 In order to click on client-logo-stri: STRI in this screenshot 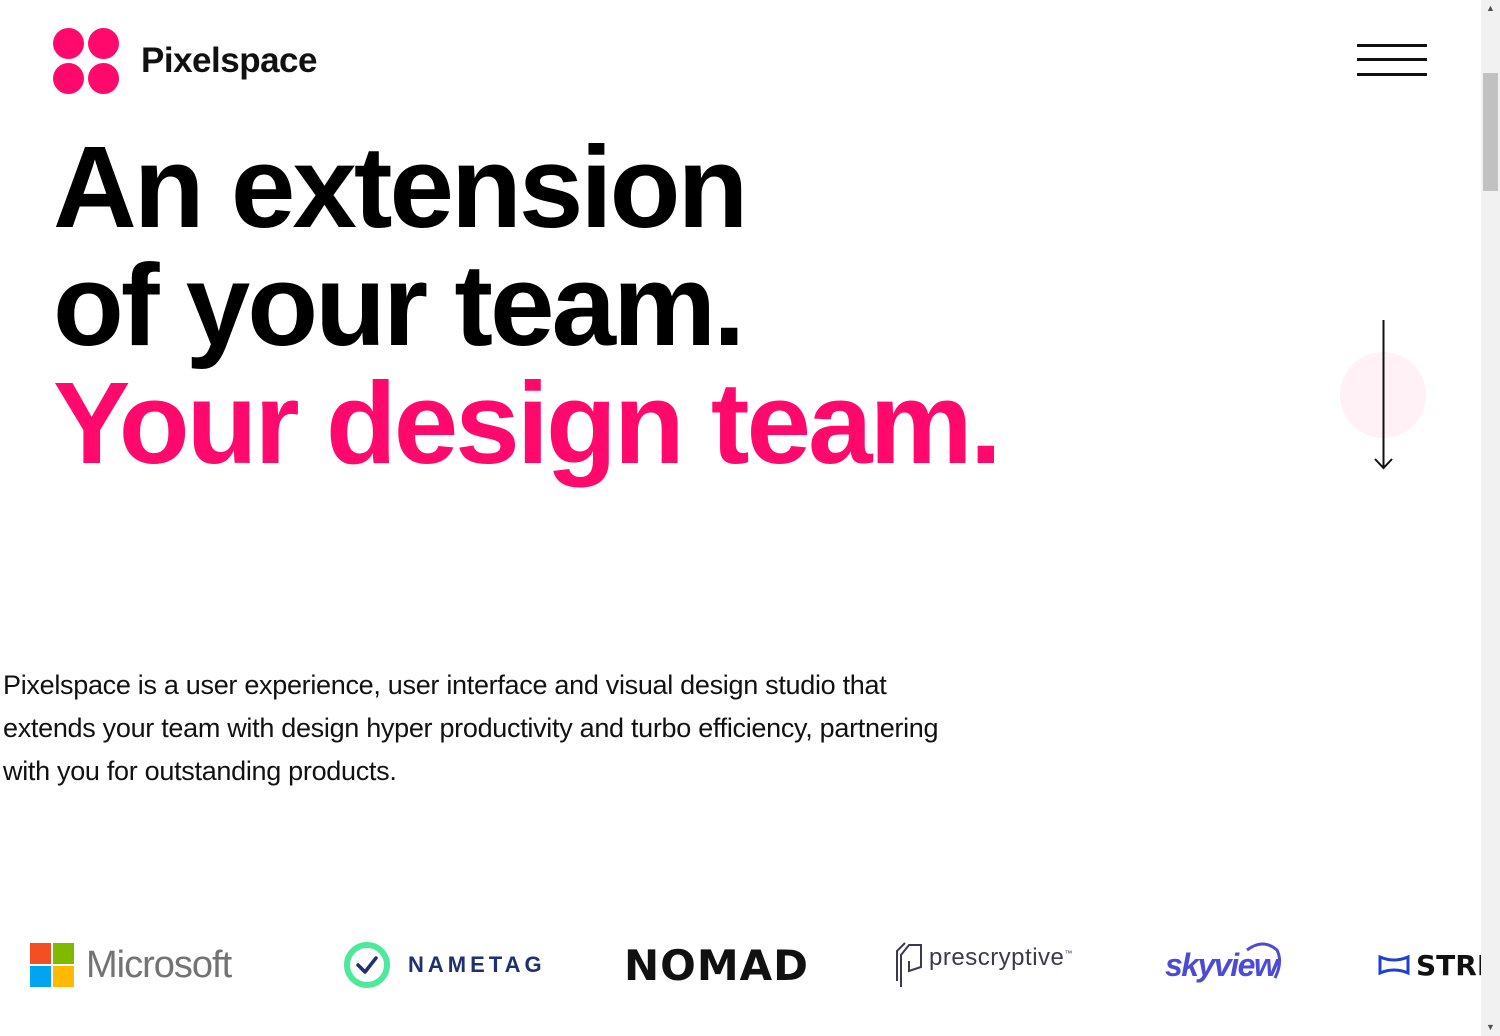, I will do `click(1429, 965)`.